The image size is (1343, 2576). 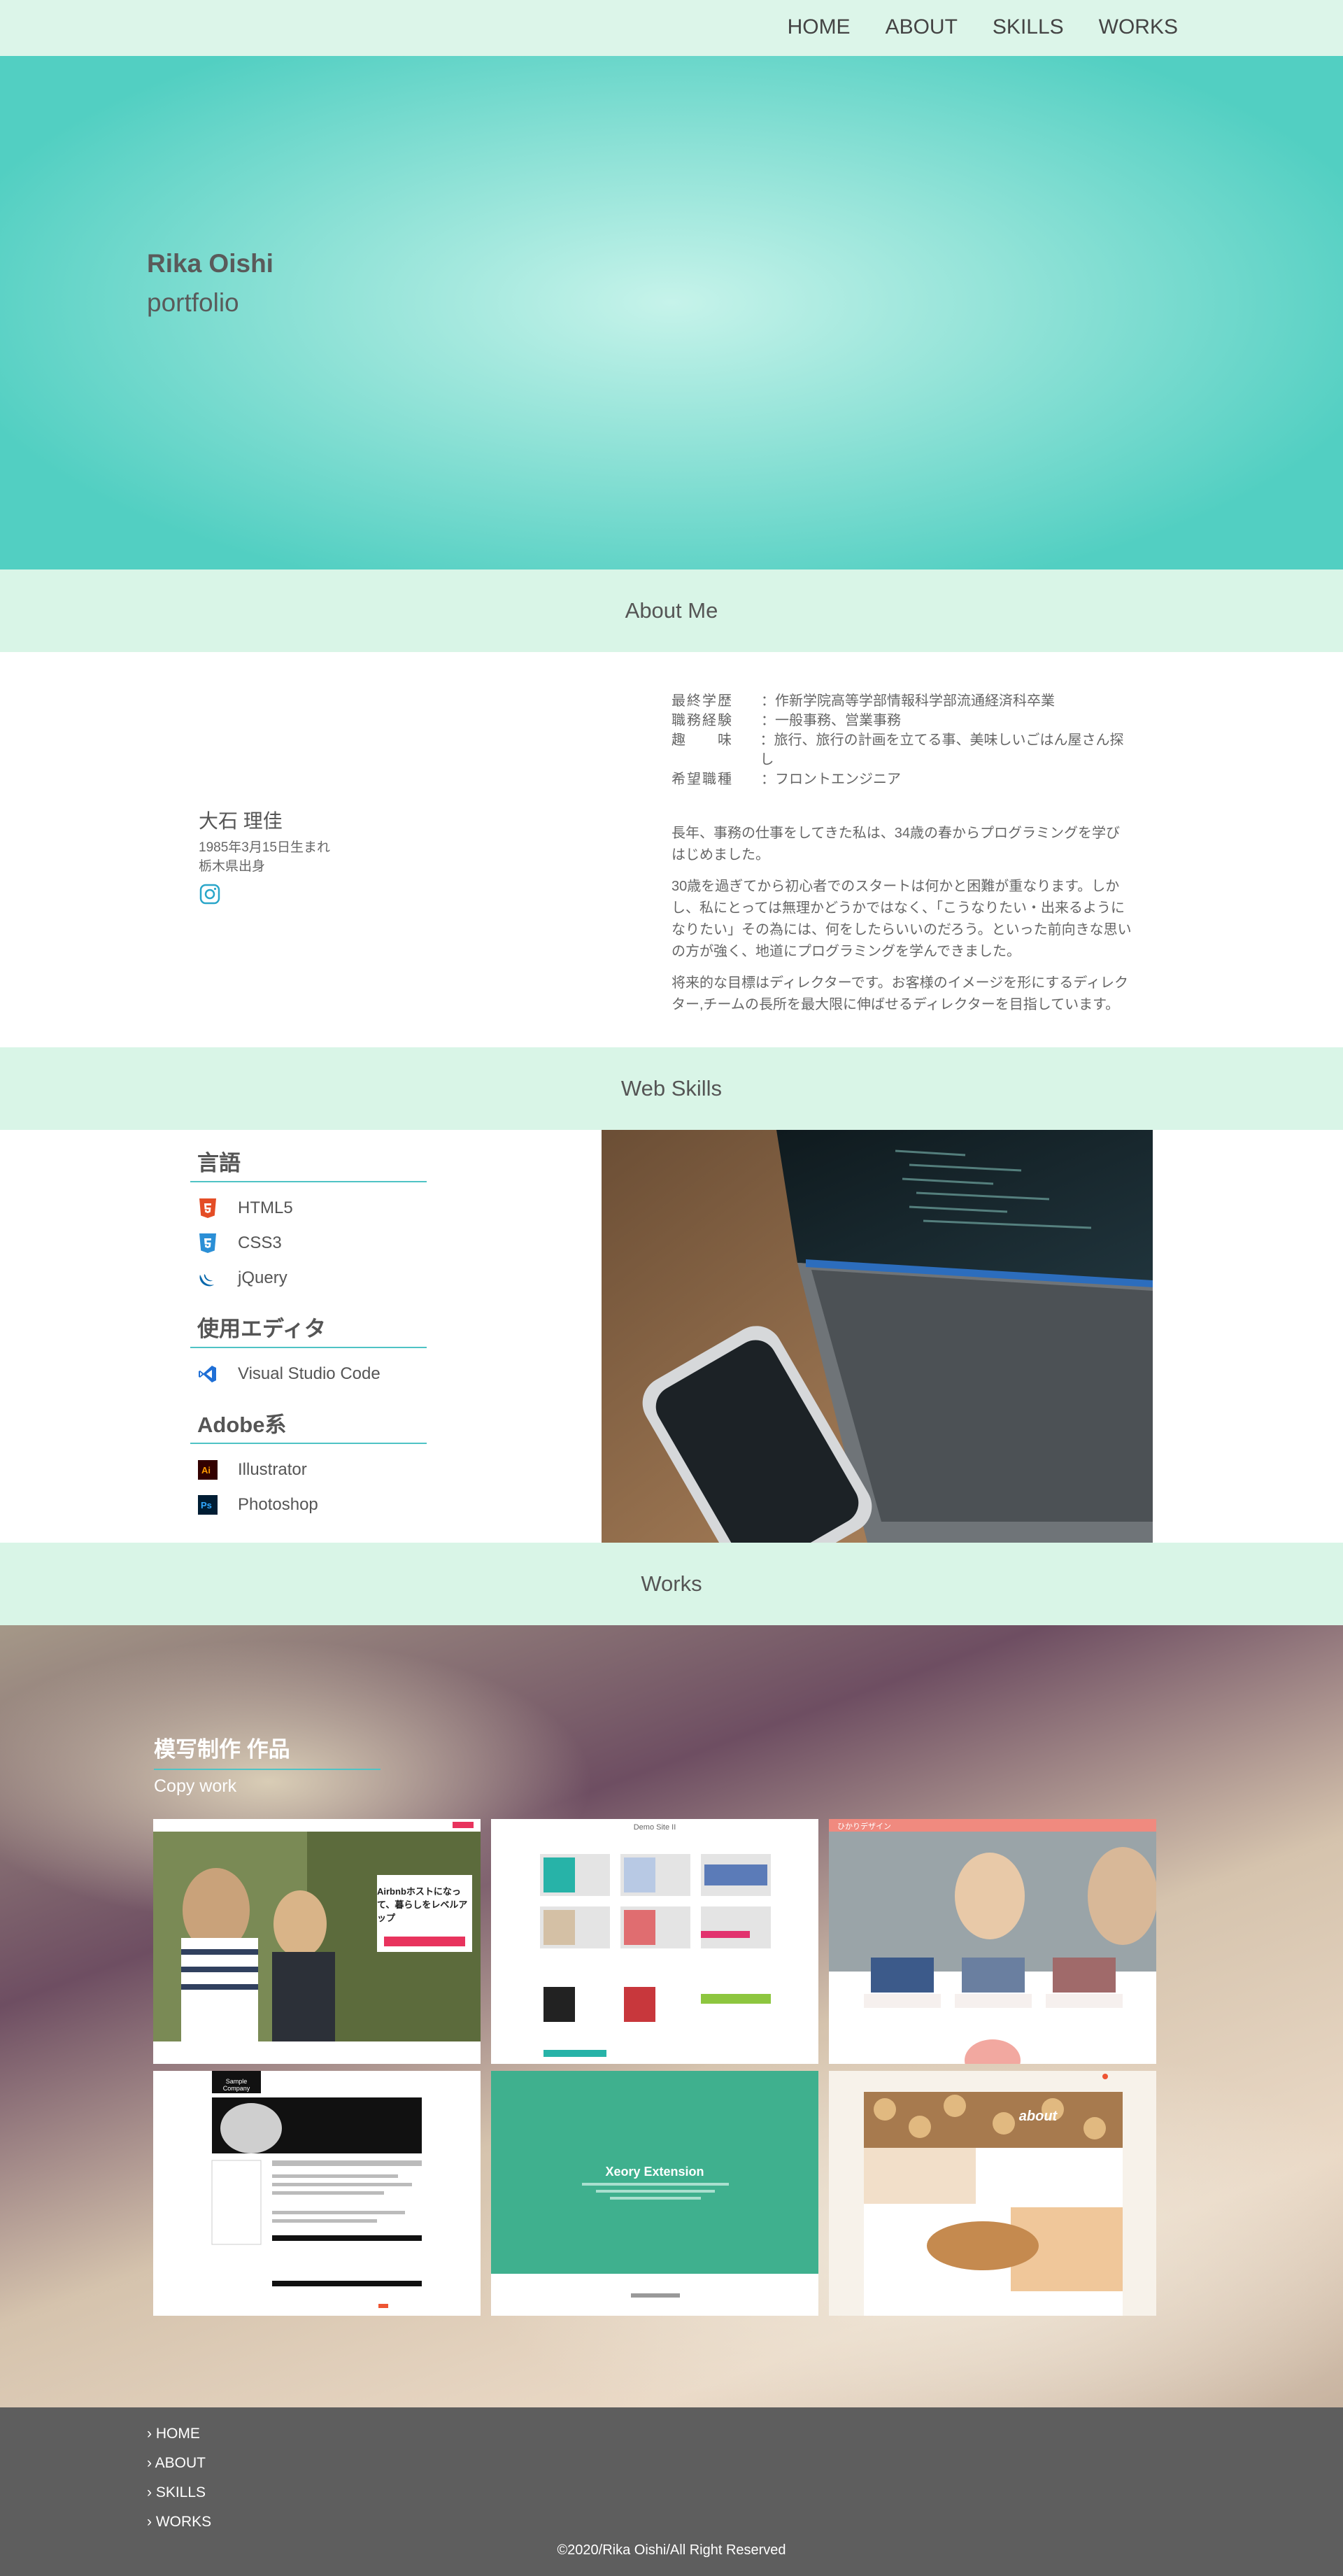 I want to click on svg-text: Ai, so click(x=206, y=1470).